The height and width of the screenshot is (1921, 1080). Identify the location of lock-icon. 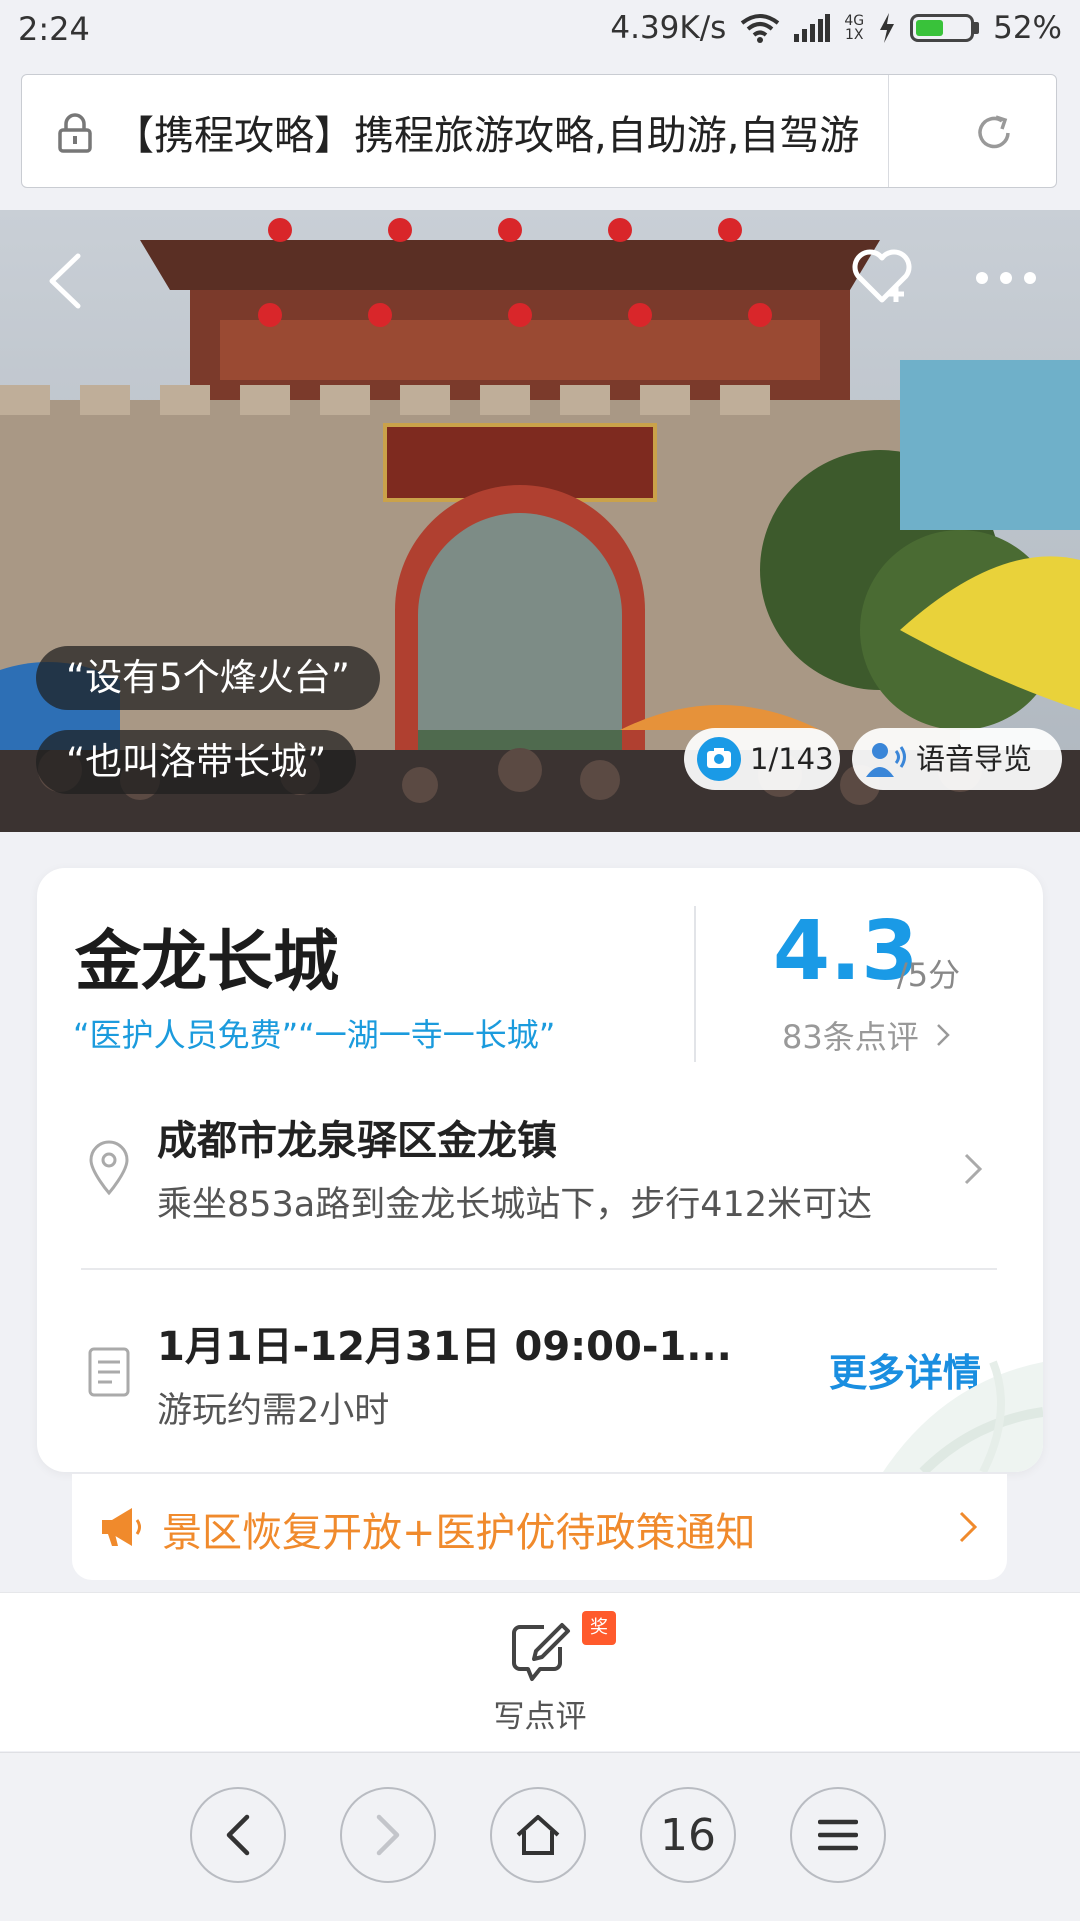
(75, 133).